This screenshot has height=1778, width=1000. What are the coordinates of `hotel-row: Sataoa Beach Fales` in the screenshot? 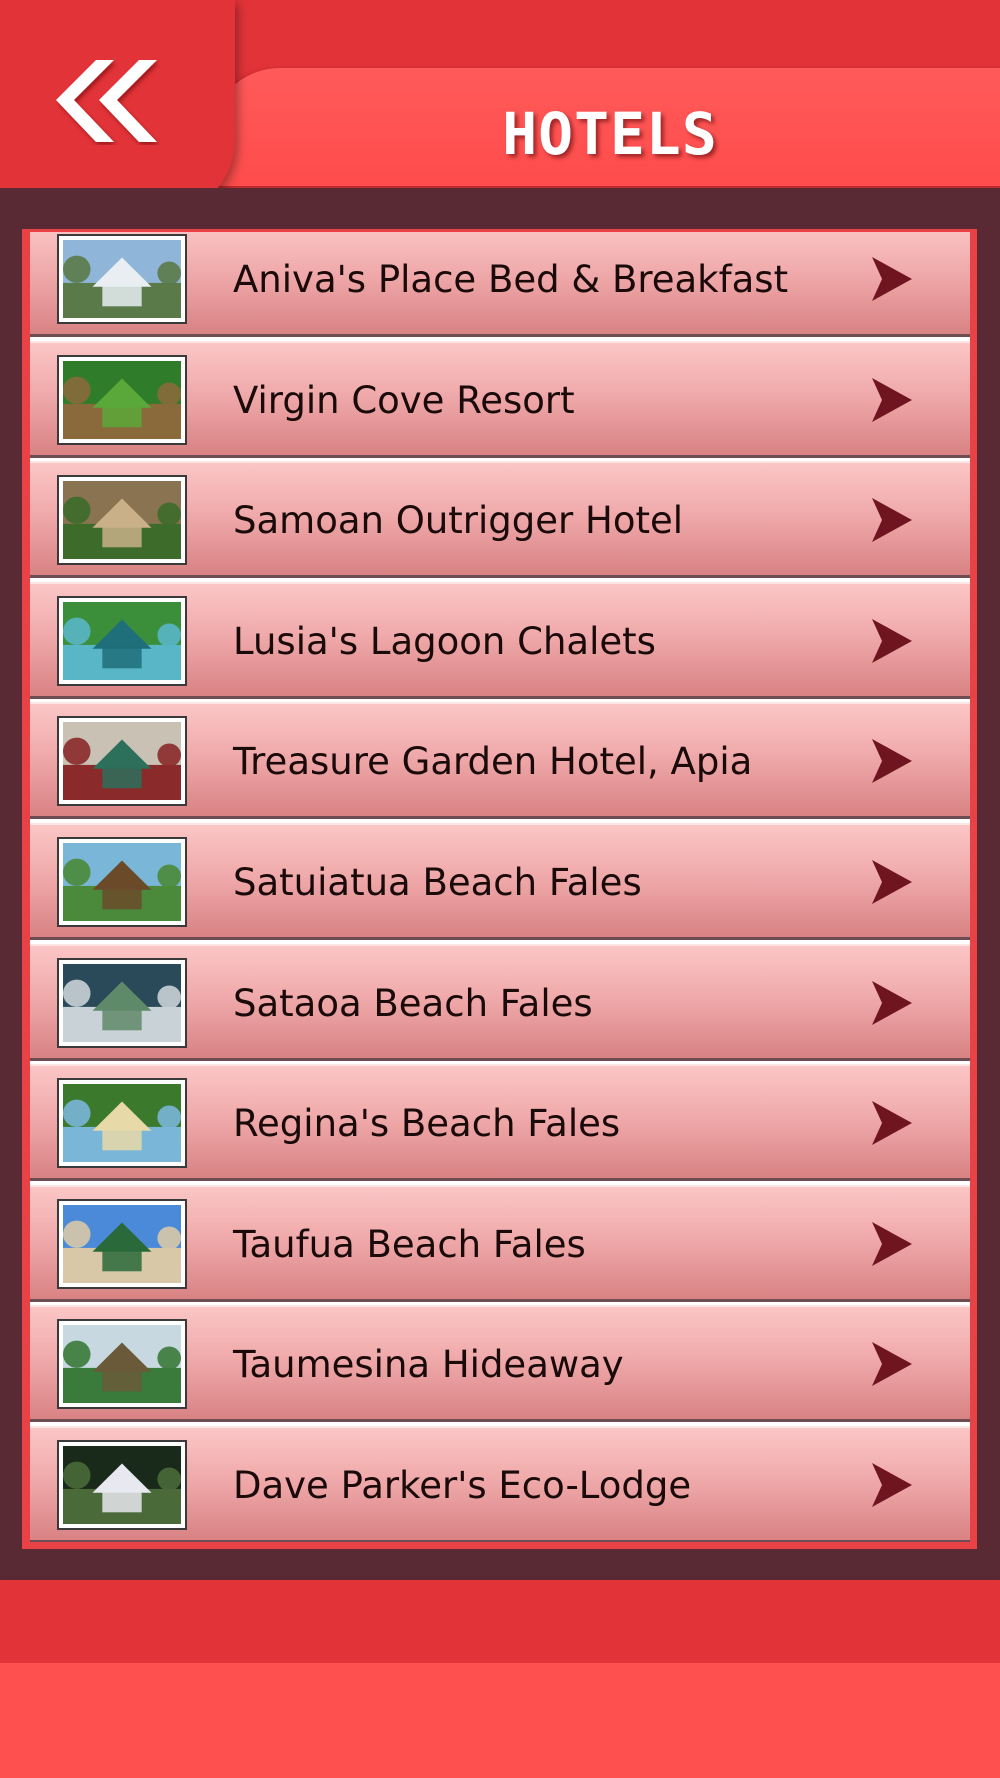 It's located at (500, 1002).